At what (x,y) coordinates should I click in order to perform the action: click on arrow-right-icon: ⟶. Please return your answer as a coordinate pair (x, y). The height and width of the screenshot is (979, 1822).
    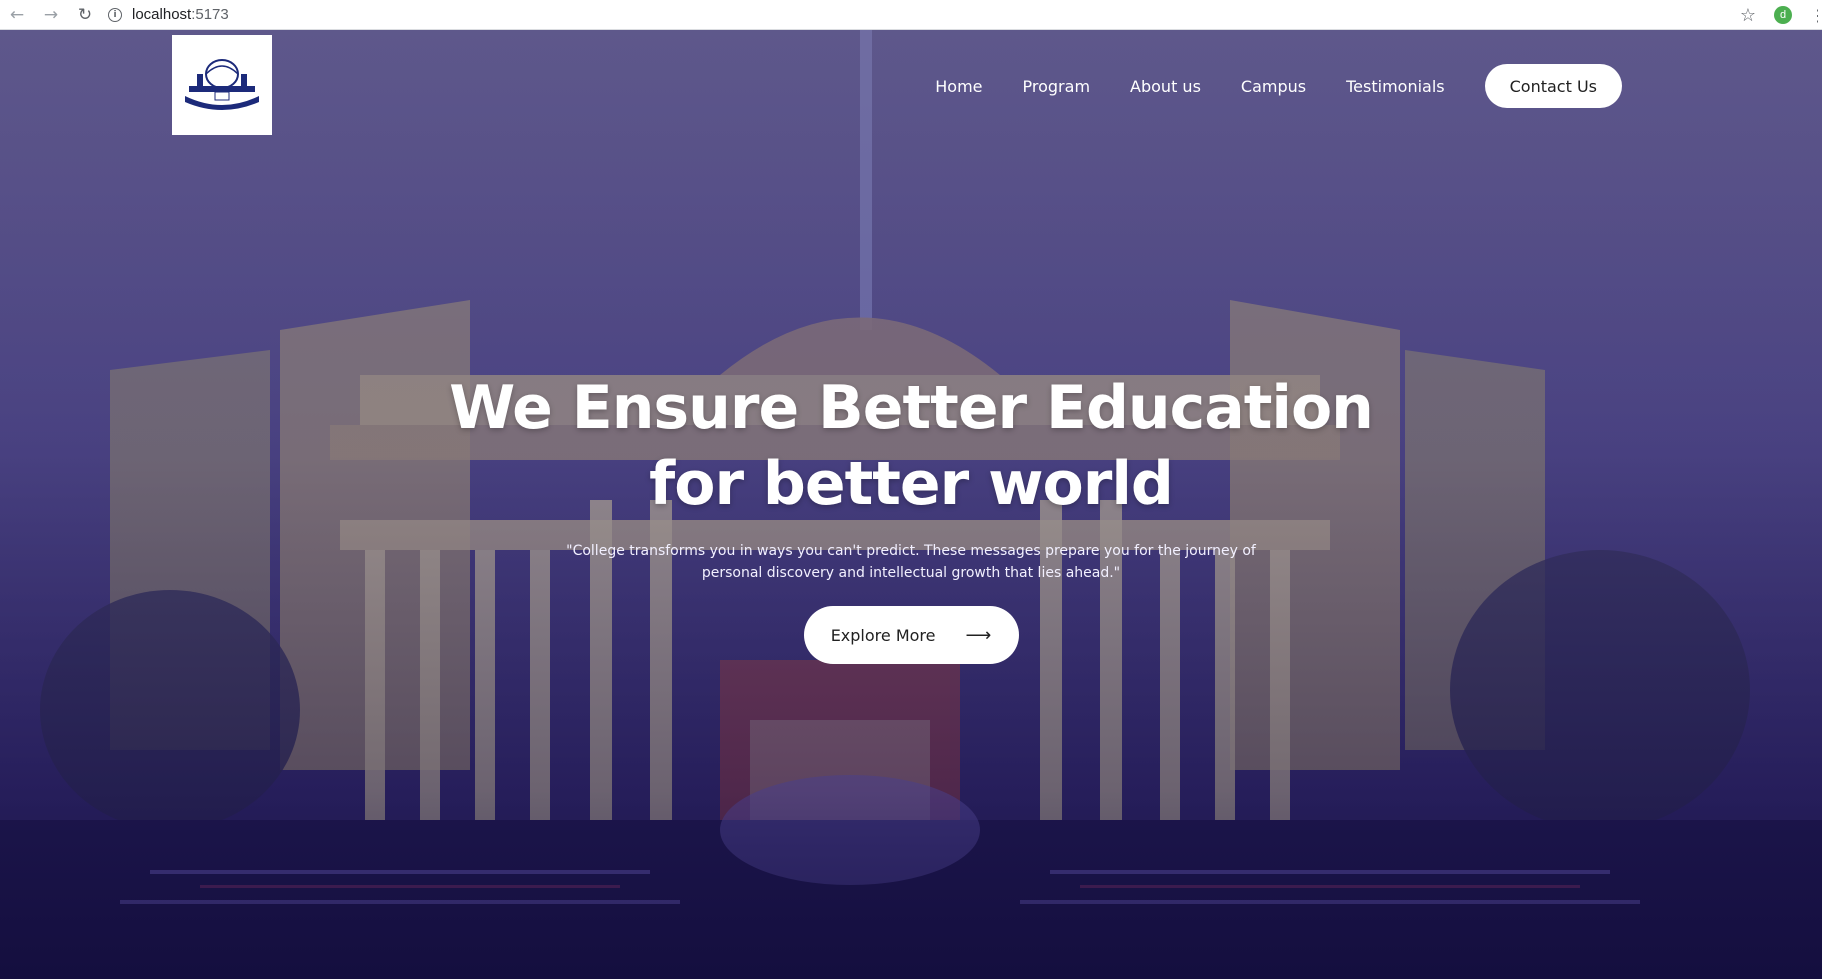
    Looking at the image, I should click on (978, 635).